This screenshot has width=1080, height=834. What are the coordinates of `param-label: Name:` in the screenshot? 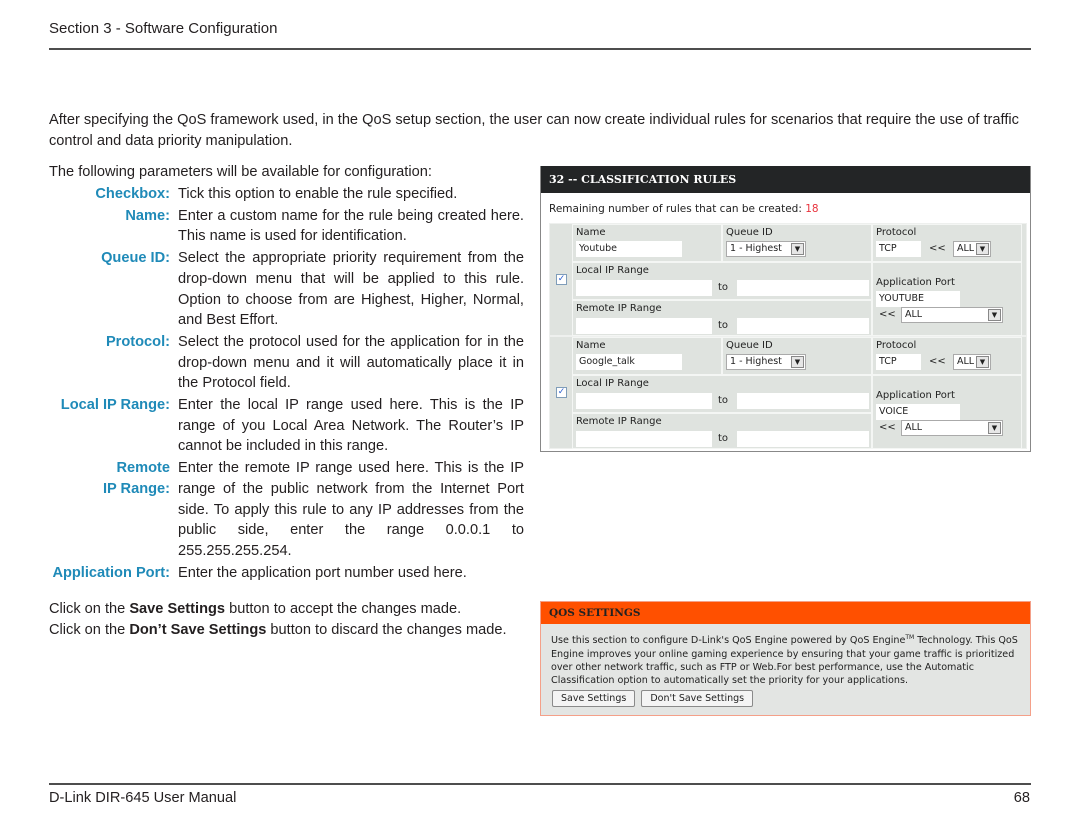 It's located at (147, 215).